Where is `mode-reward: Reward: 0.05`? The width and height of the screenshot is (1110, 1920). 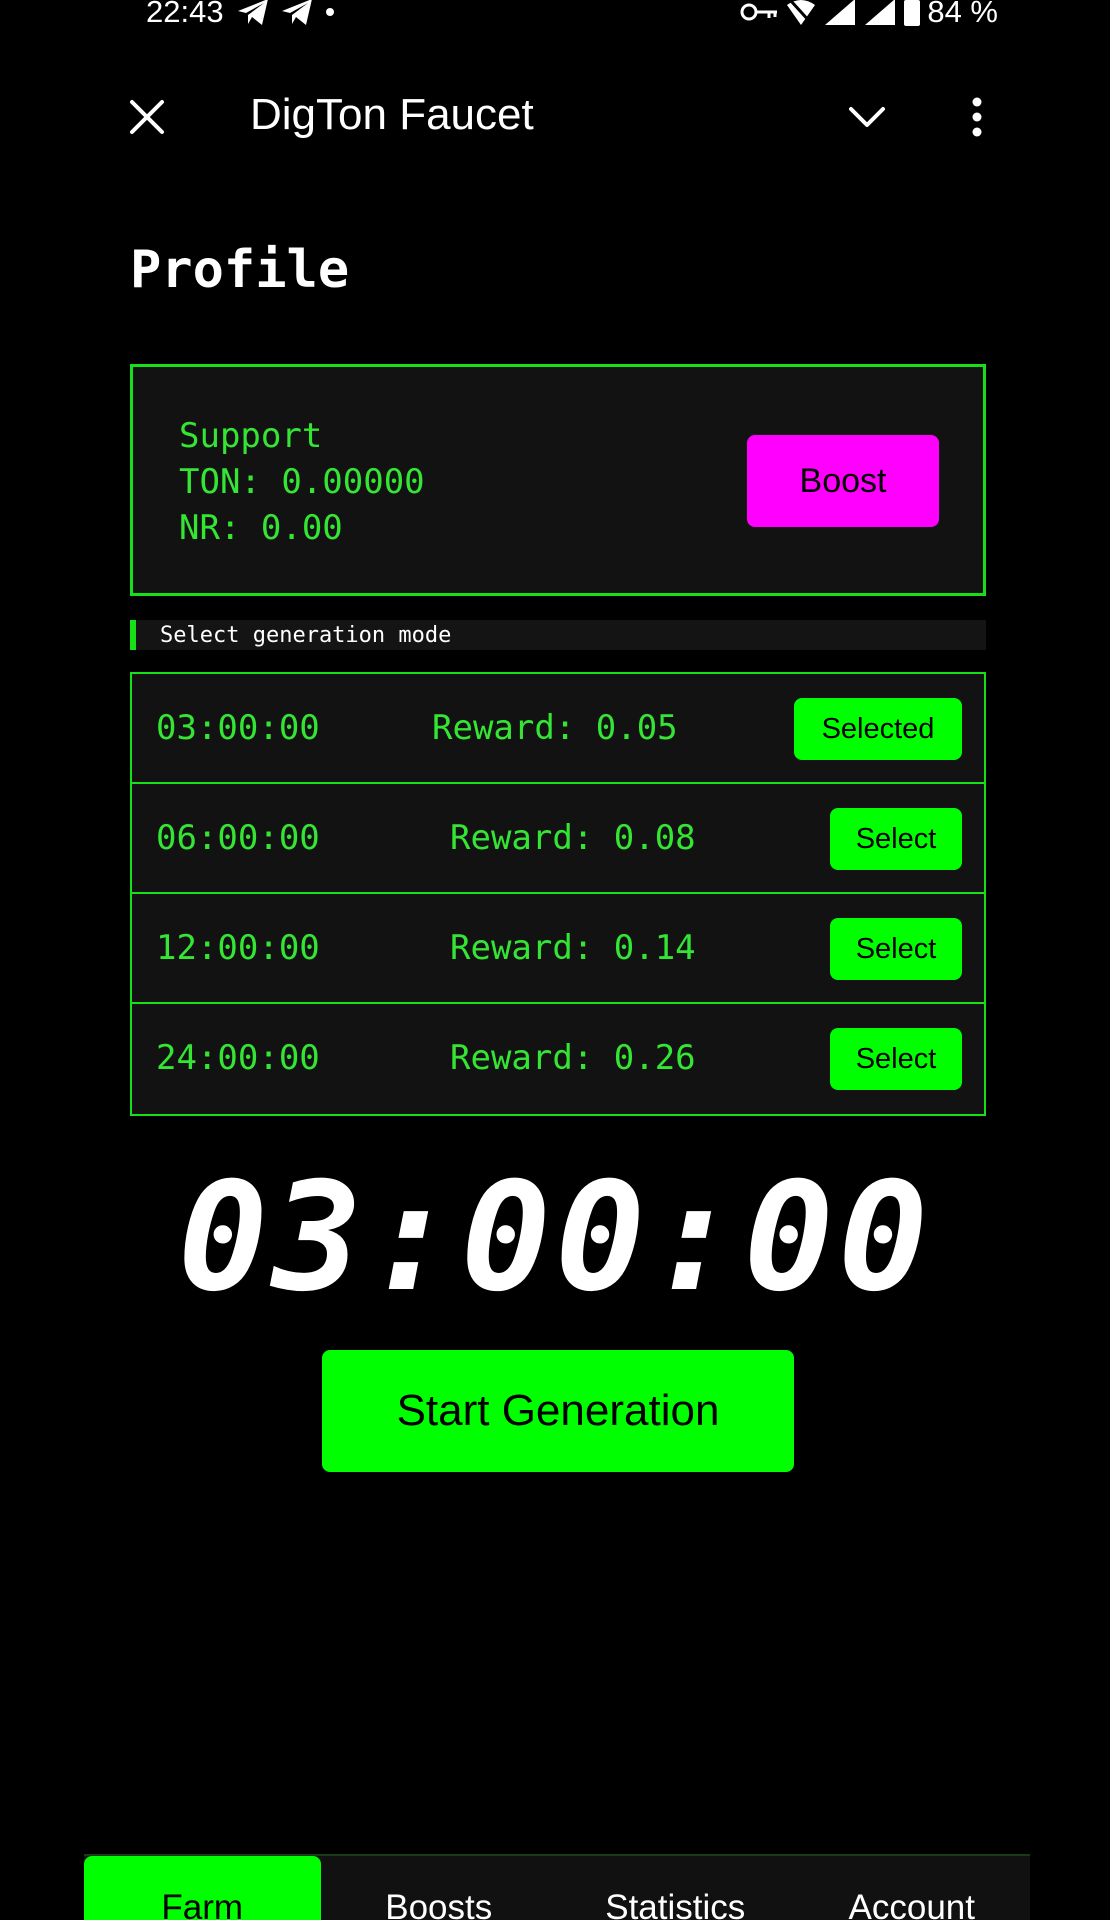 mode-reward: Reward: 0.05 is located at coordinates (555, 728).